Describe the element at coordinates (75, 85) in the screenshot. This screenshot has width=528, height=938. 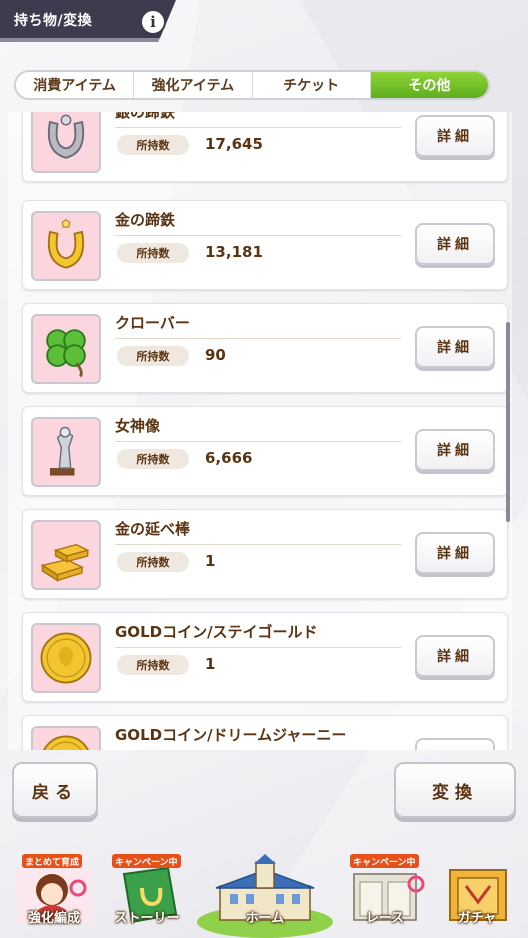
I see `tab-consumables: 消費アイテム` at that location.